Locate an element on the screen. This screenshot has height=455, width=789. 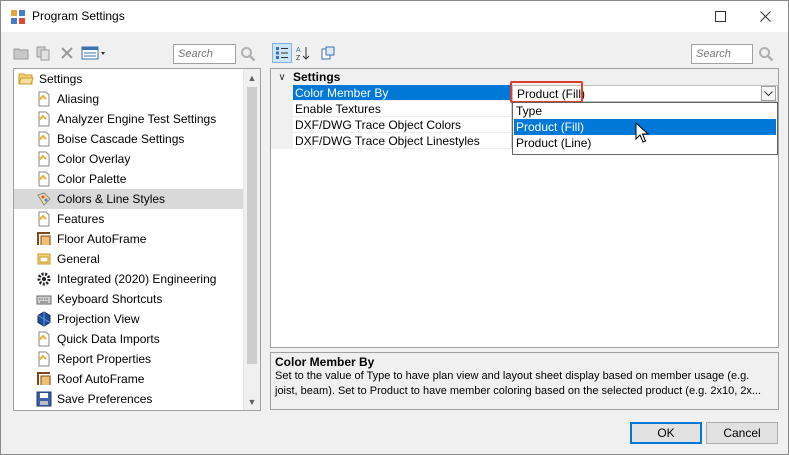
tree-item: Colors & Line Styles is located at coordinates (129, 199).